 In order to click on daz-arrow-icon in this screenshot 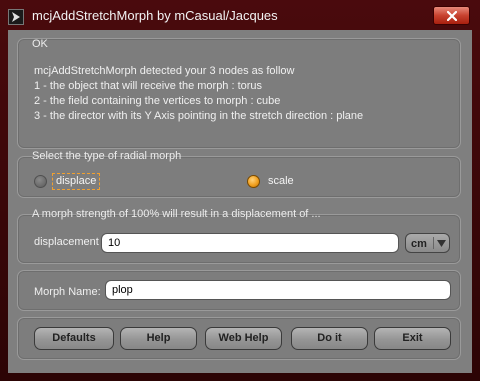, I will do `click(16, 17)`.